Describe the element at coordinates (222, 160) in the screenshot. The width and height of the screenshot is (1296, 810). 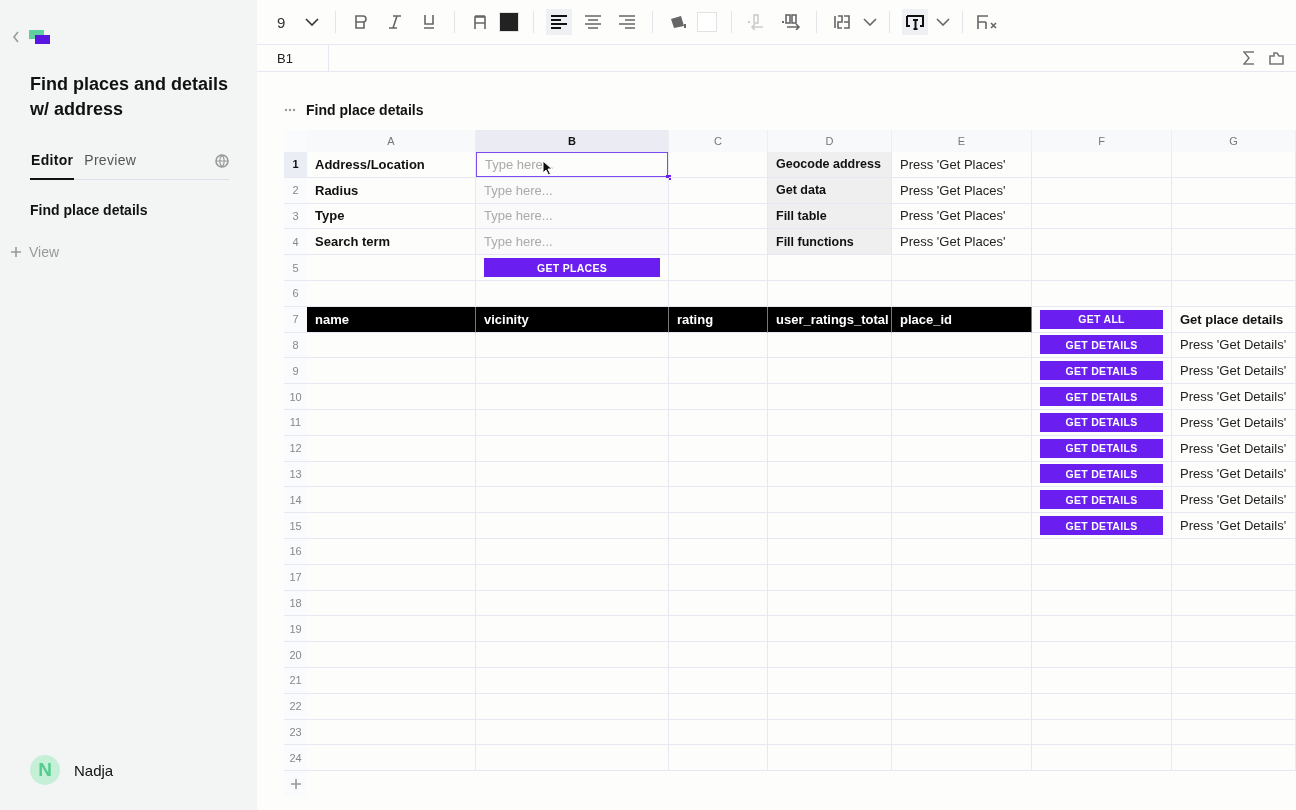
I see `globe-icon` at that location.